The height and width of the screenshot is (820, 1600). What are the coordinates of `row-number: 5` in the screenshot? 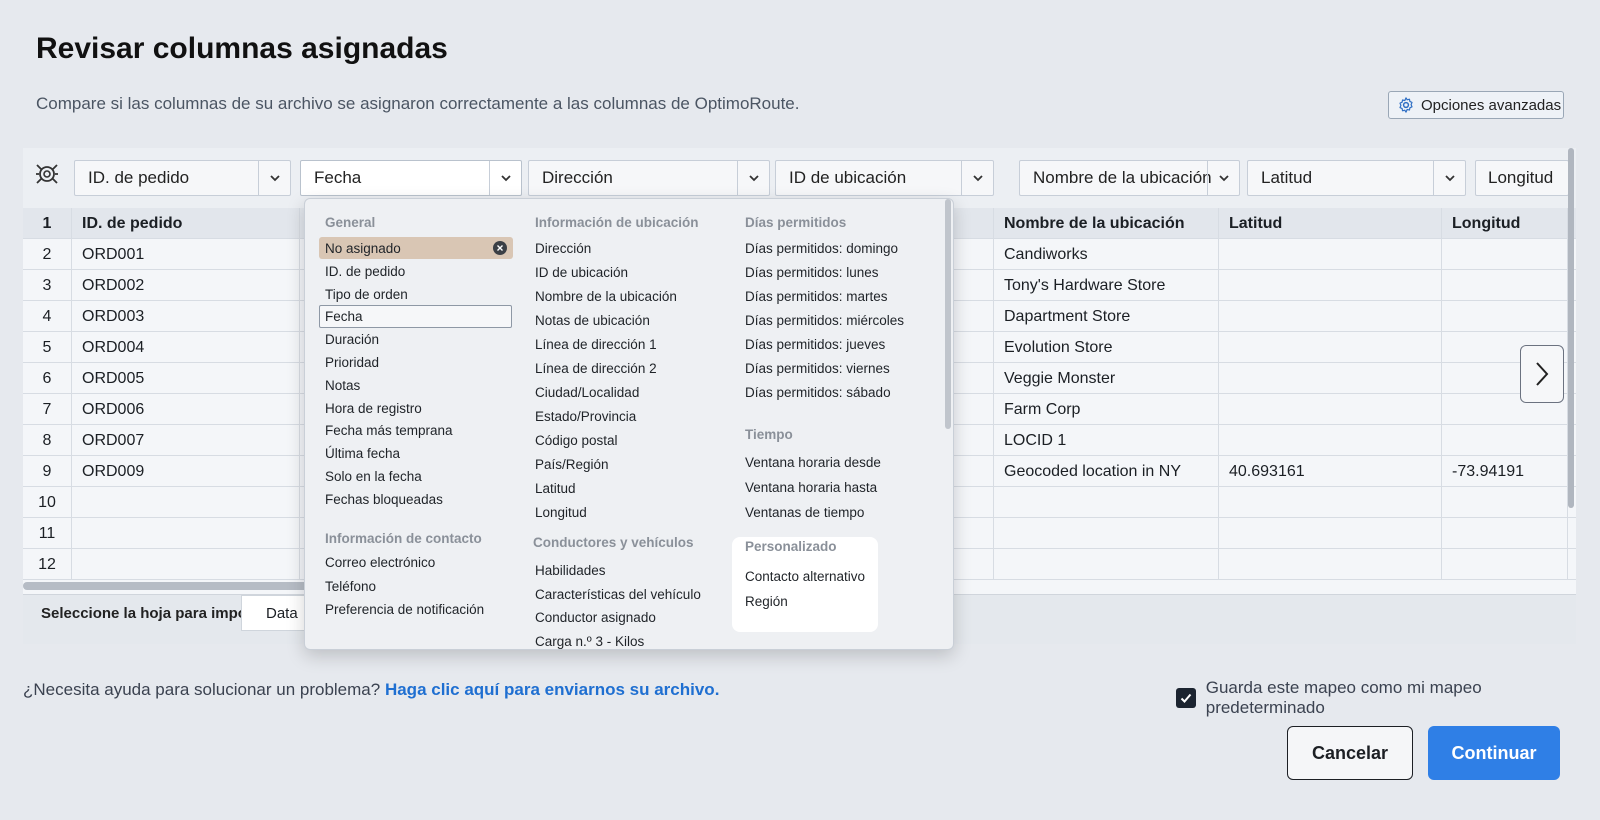 It's located at (47, 347).